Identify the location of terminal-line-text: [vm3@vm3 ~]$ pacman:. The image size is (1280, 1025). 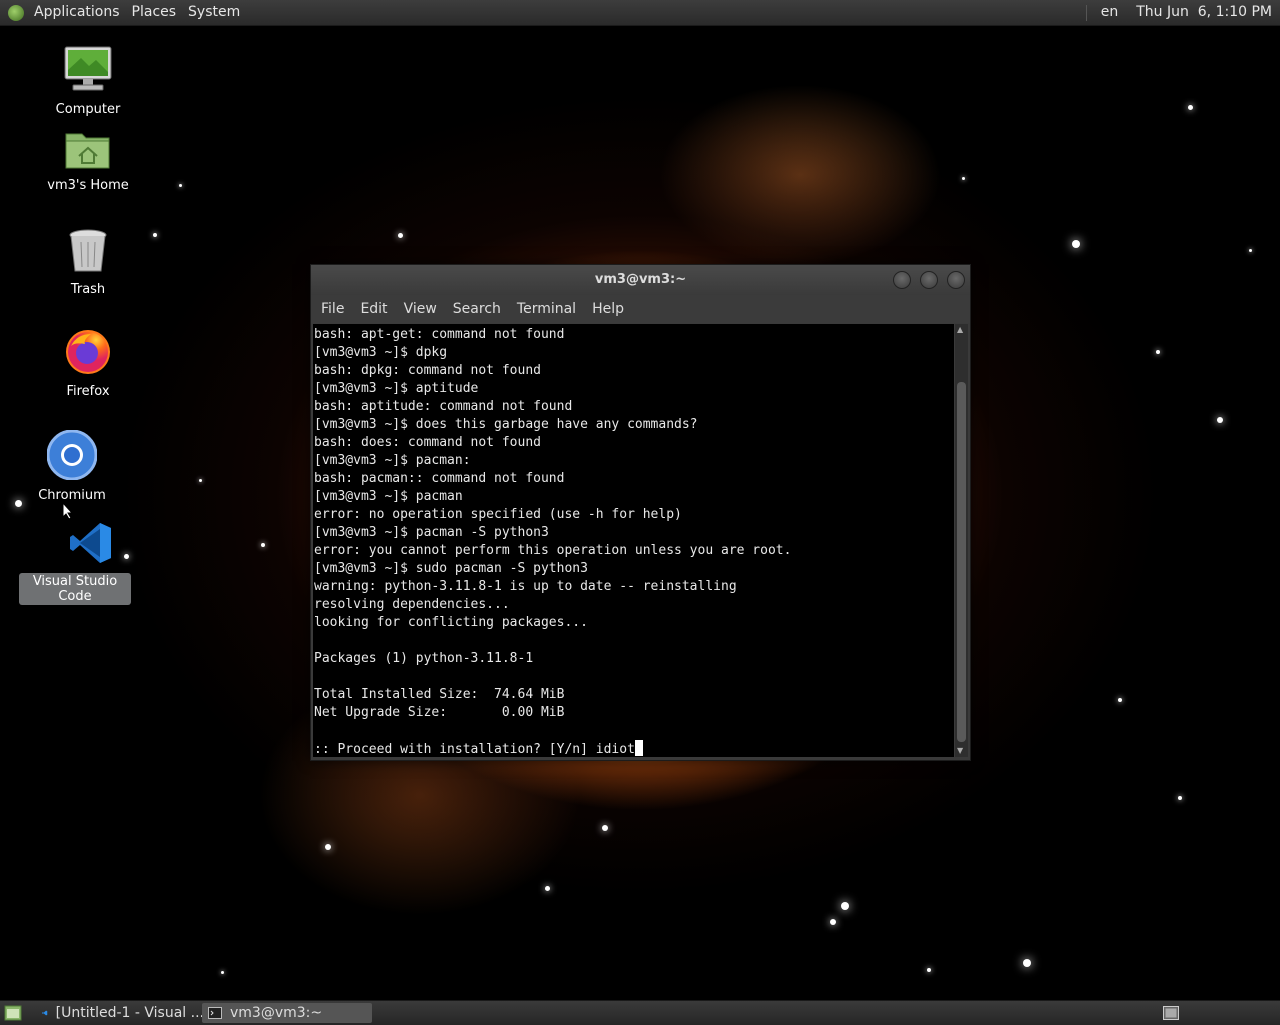
(392, 460).